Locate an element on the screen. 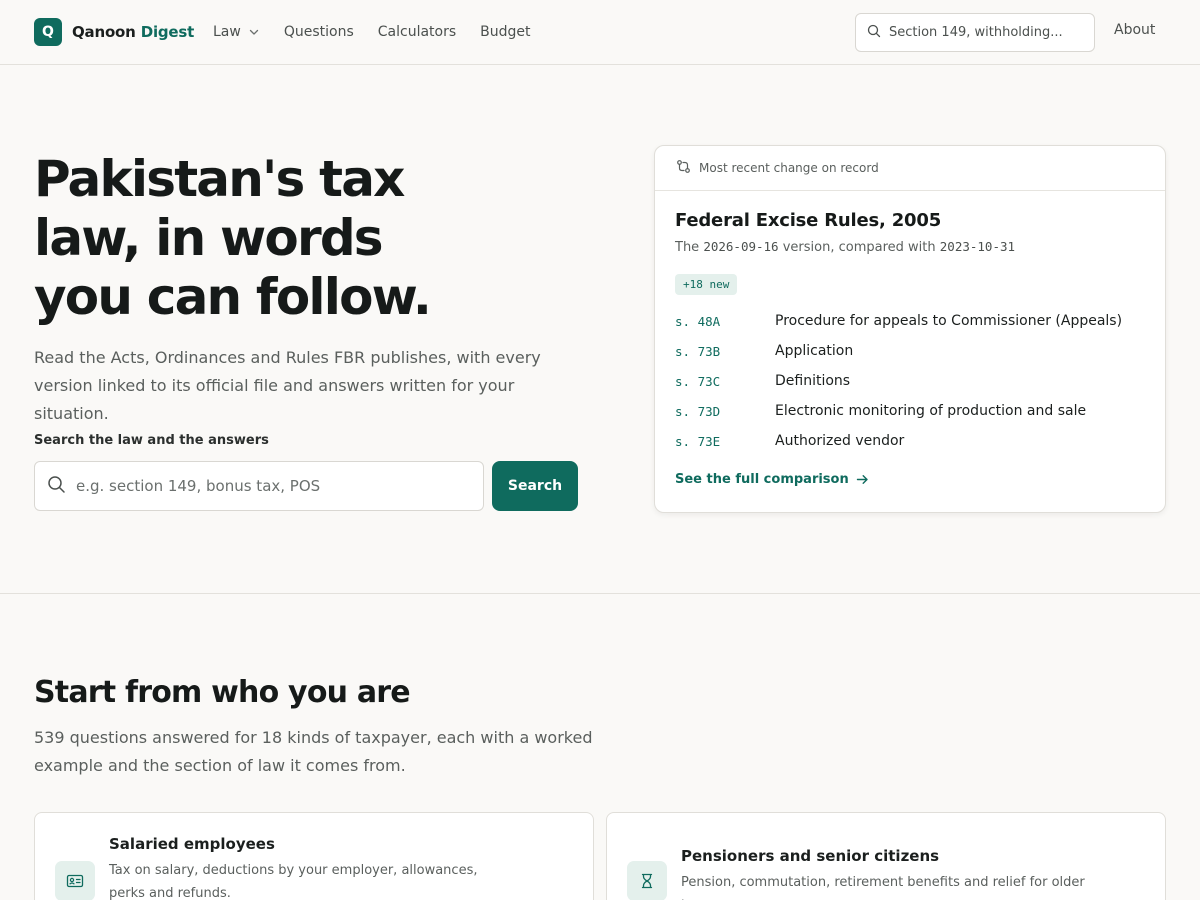 This screenshot has height=900, width=1200. section-divider is located at coordinates (600, 593).